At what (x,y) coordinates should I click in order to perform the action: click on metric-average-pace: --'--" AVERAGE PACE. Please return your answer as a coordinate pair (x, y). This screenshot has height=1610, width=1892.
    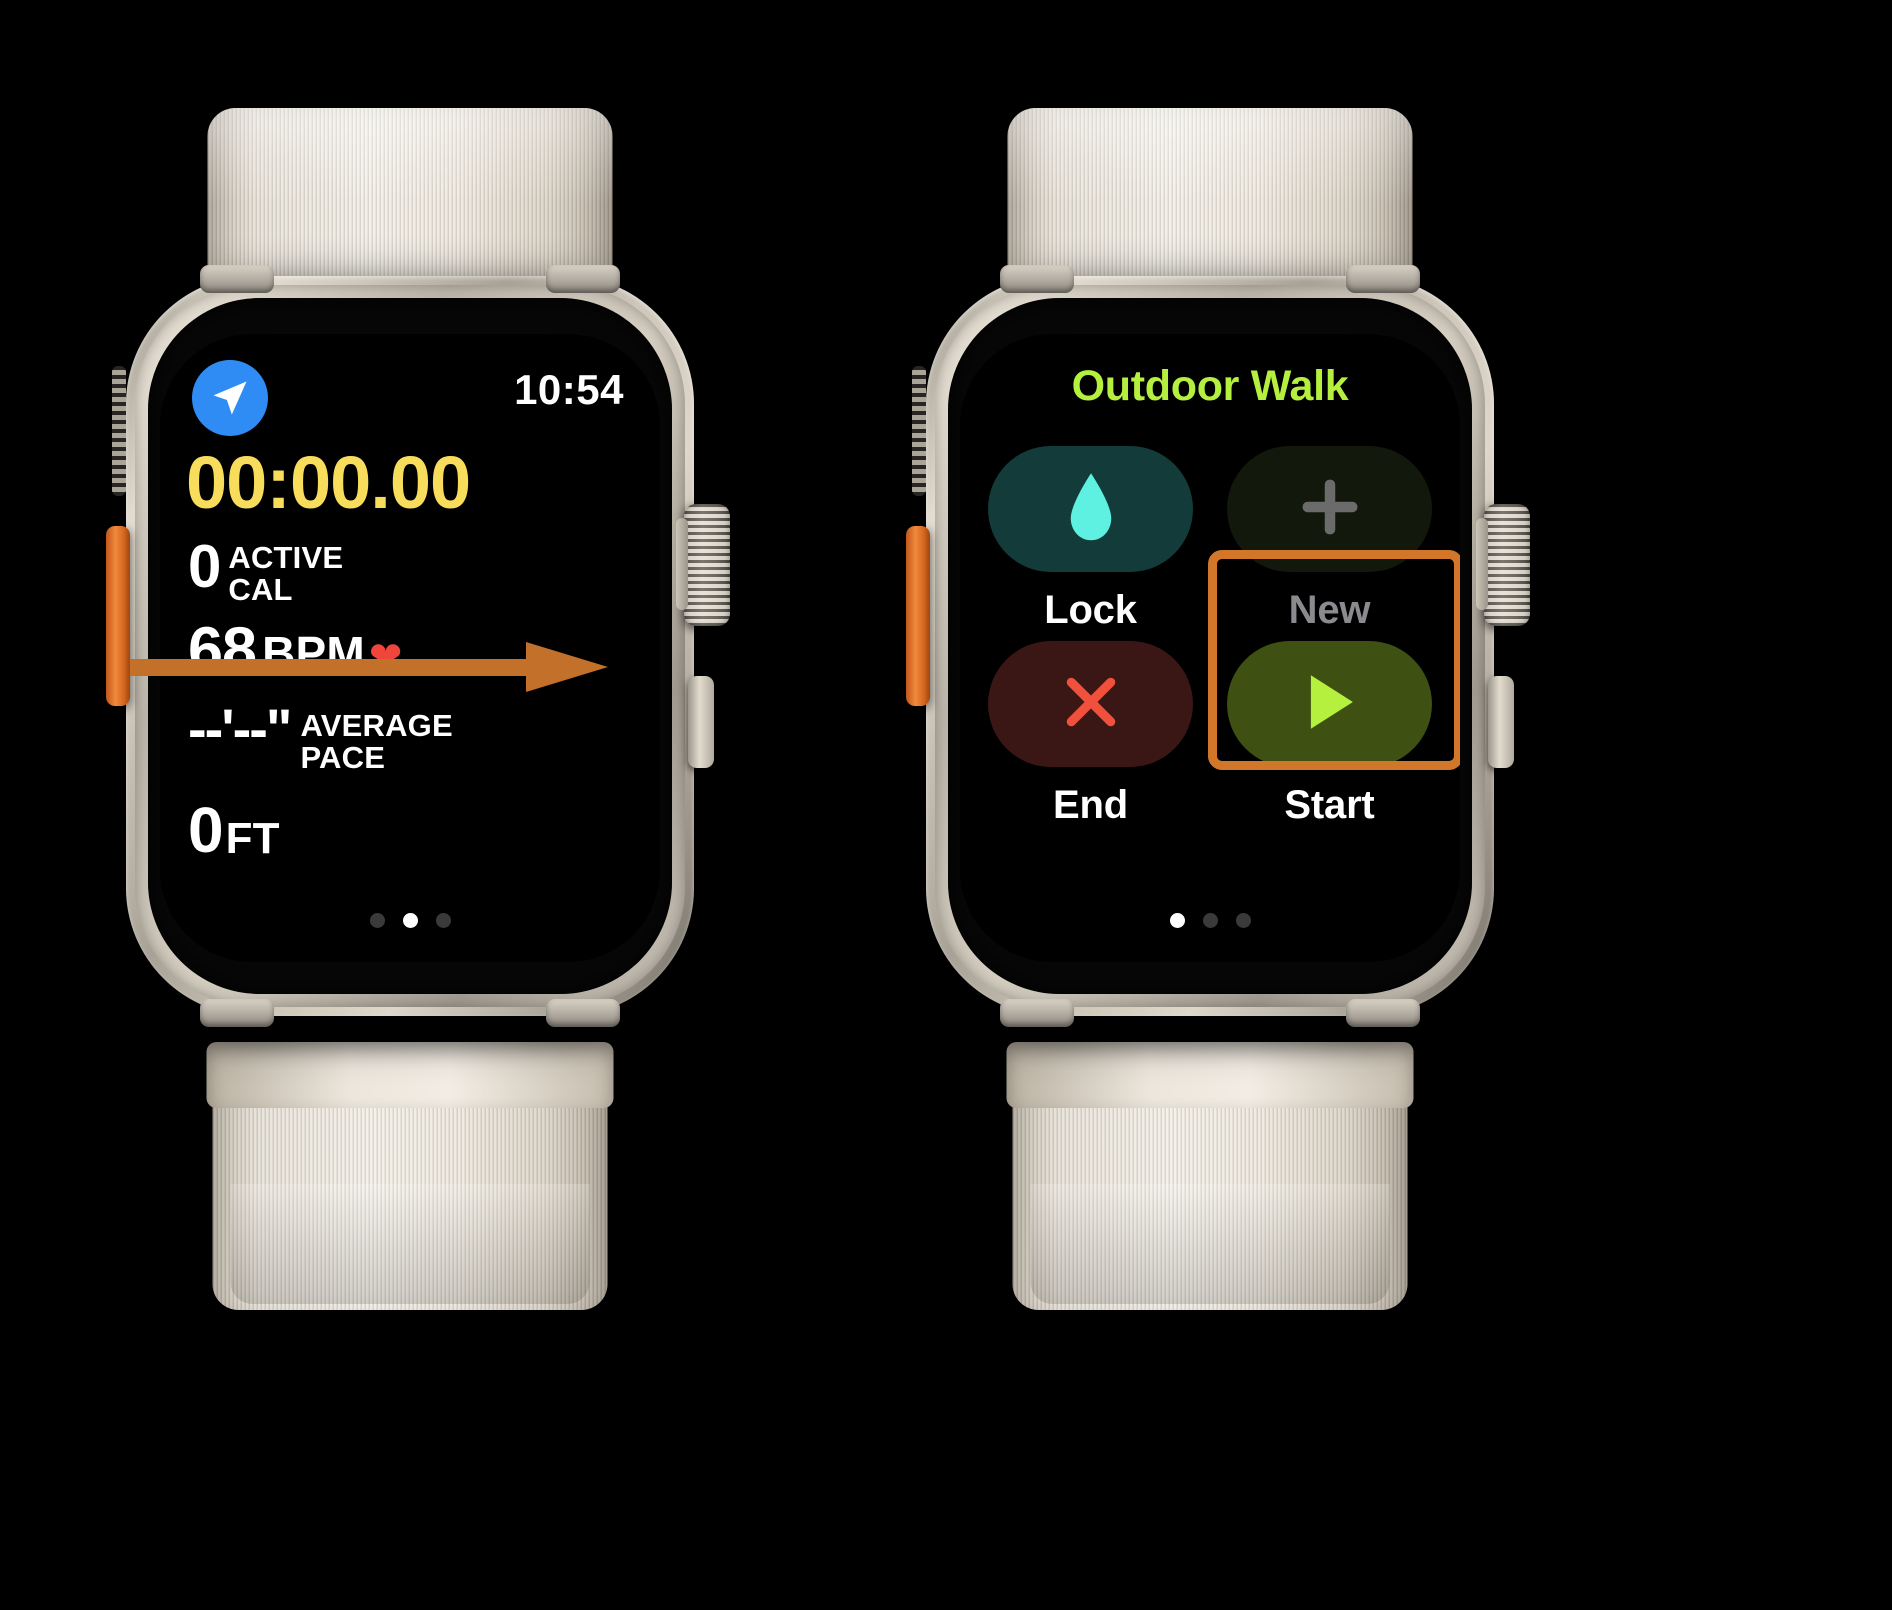
    Looking at the image, I should click on (320, 736).